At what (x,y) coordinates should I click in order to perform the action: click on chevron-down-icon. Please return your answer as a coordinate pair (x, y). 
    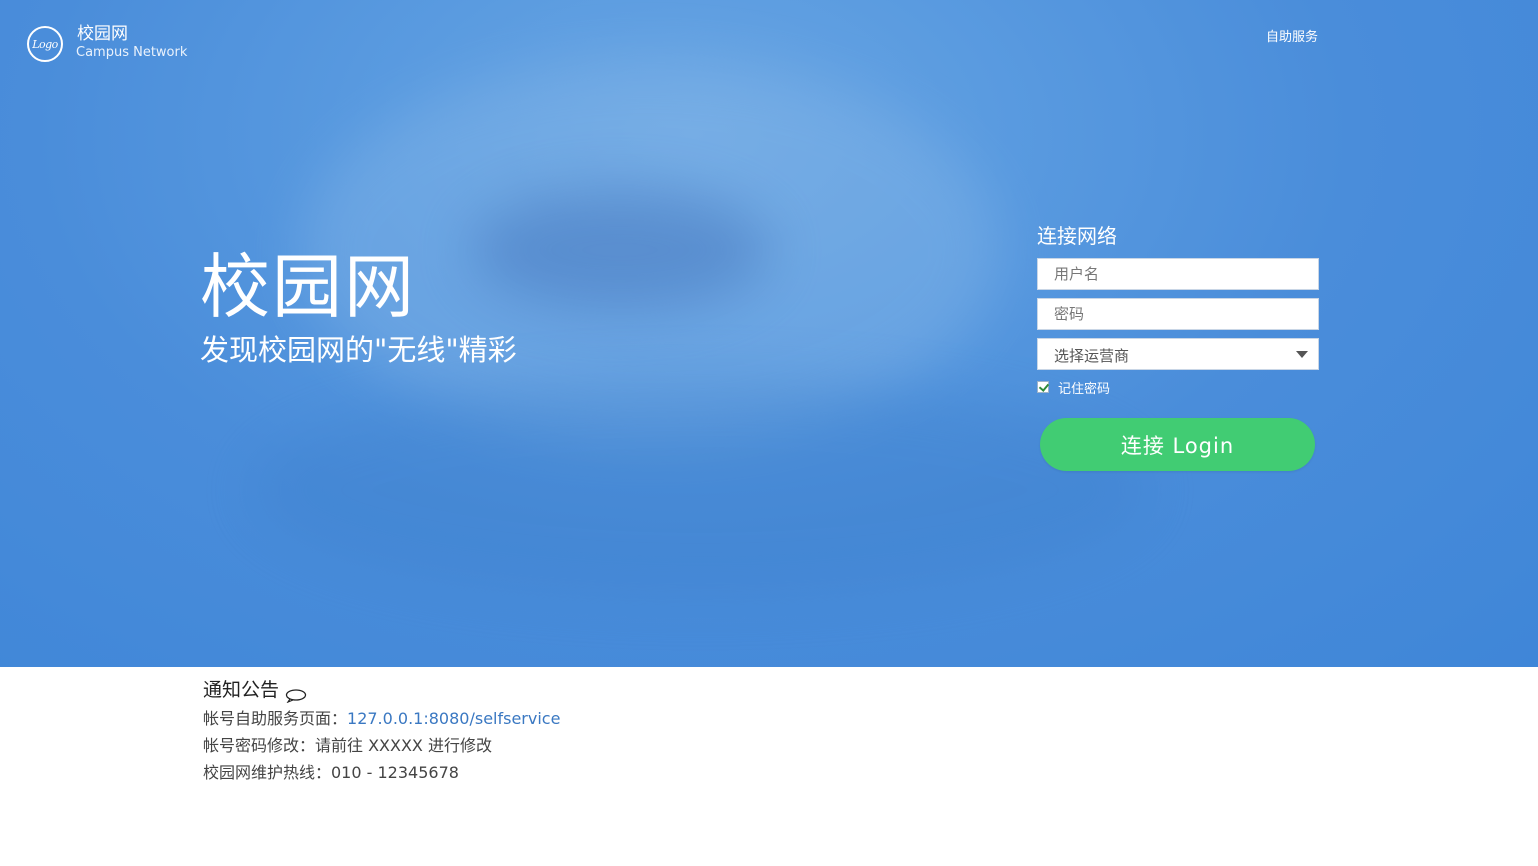
    Looking at the image, I should click on (1302, 354).